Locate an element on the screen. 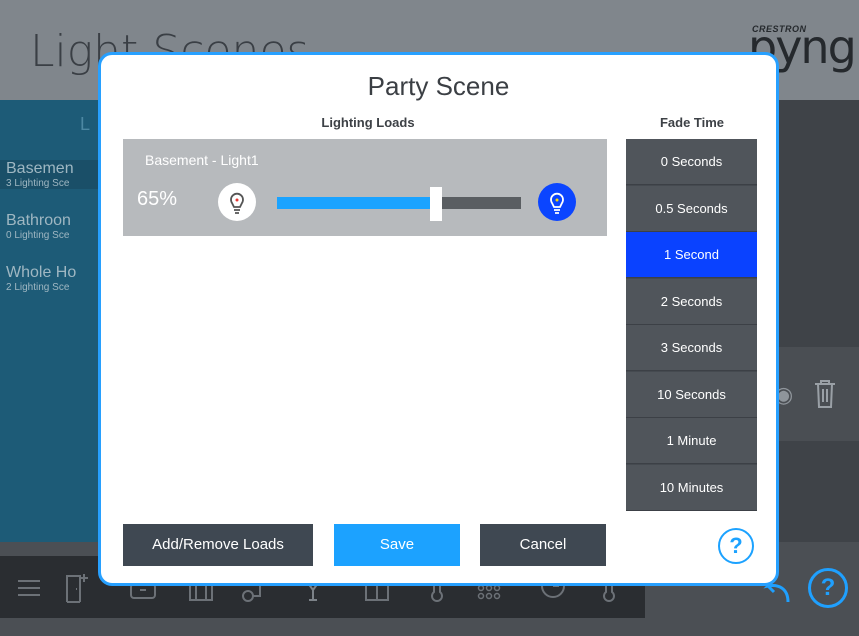  slider-thumb is located at coordinates (435, 204).